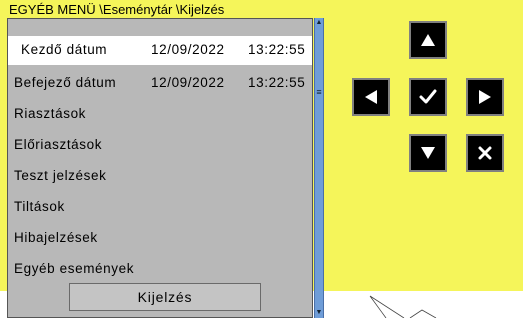  What do you see at coordinates (58, 144) in the screenshot?
I see `row-label: Előriasztások` at bounding box center [58, 144].